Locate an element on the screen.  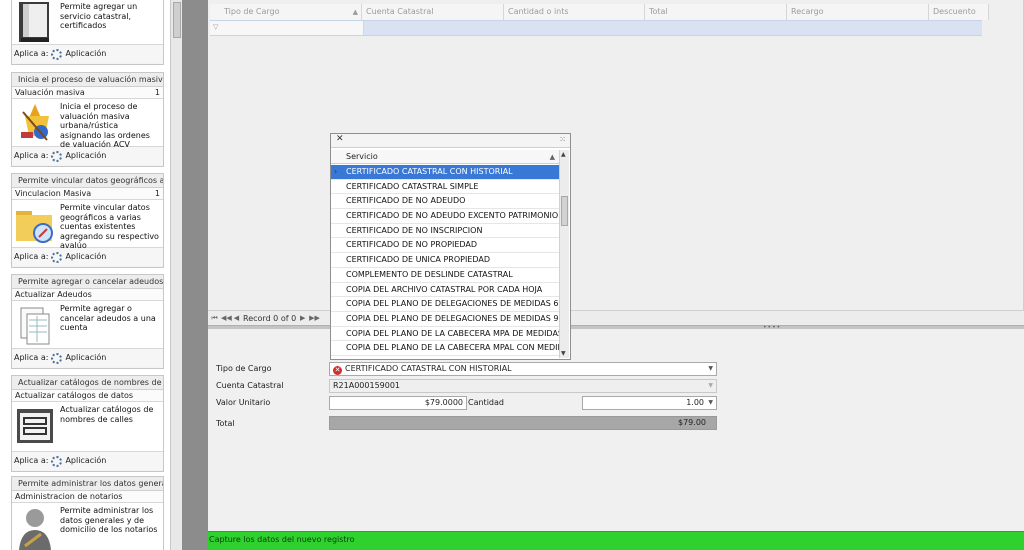
card-subhead: Actualizar catálogos de datos is located at coordinates (87, 396).